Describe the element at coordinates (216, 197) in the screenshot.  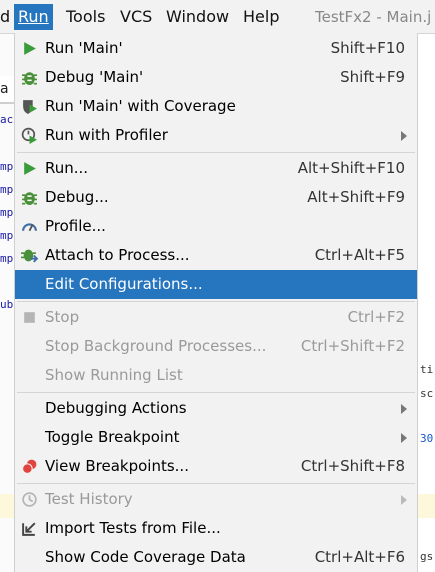
I see `menu-item-debug: Debug... Alt+Shift+F9` at that location.